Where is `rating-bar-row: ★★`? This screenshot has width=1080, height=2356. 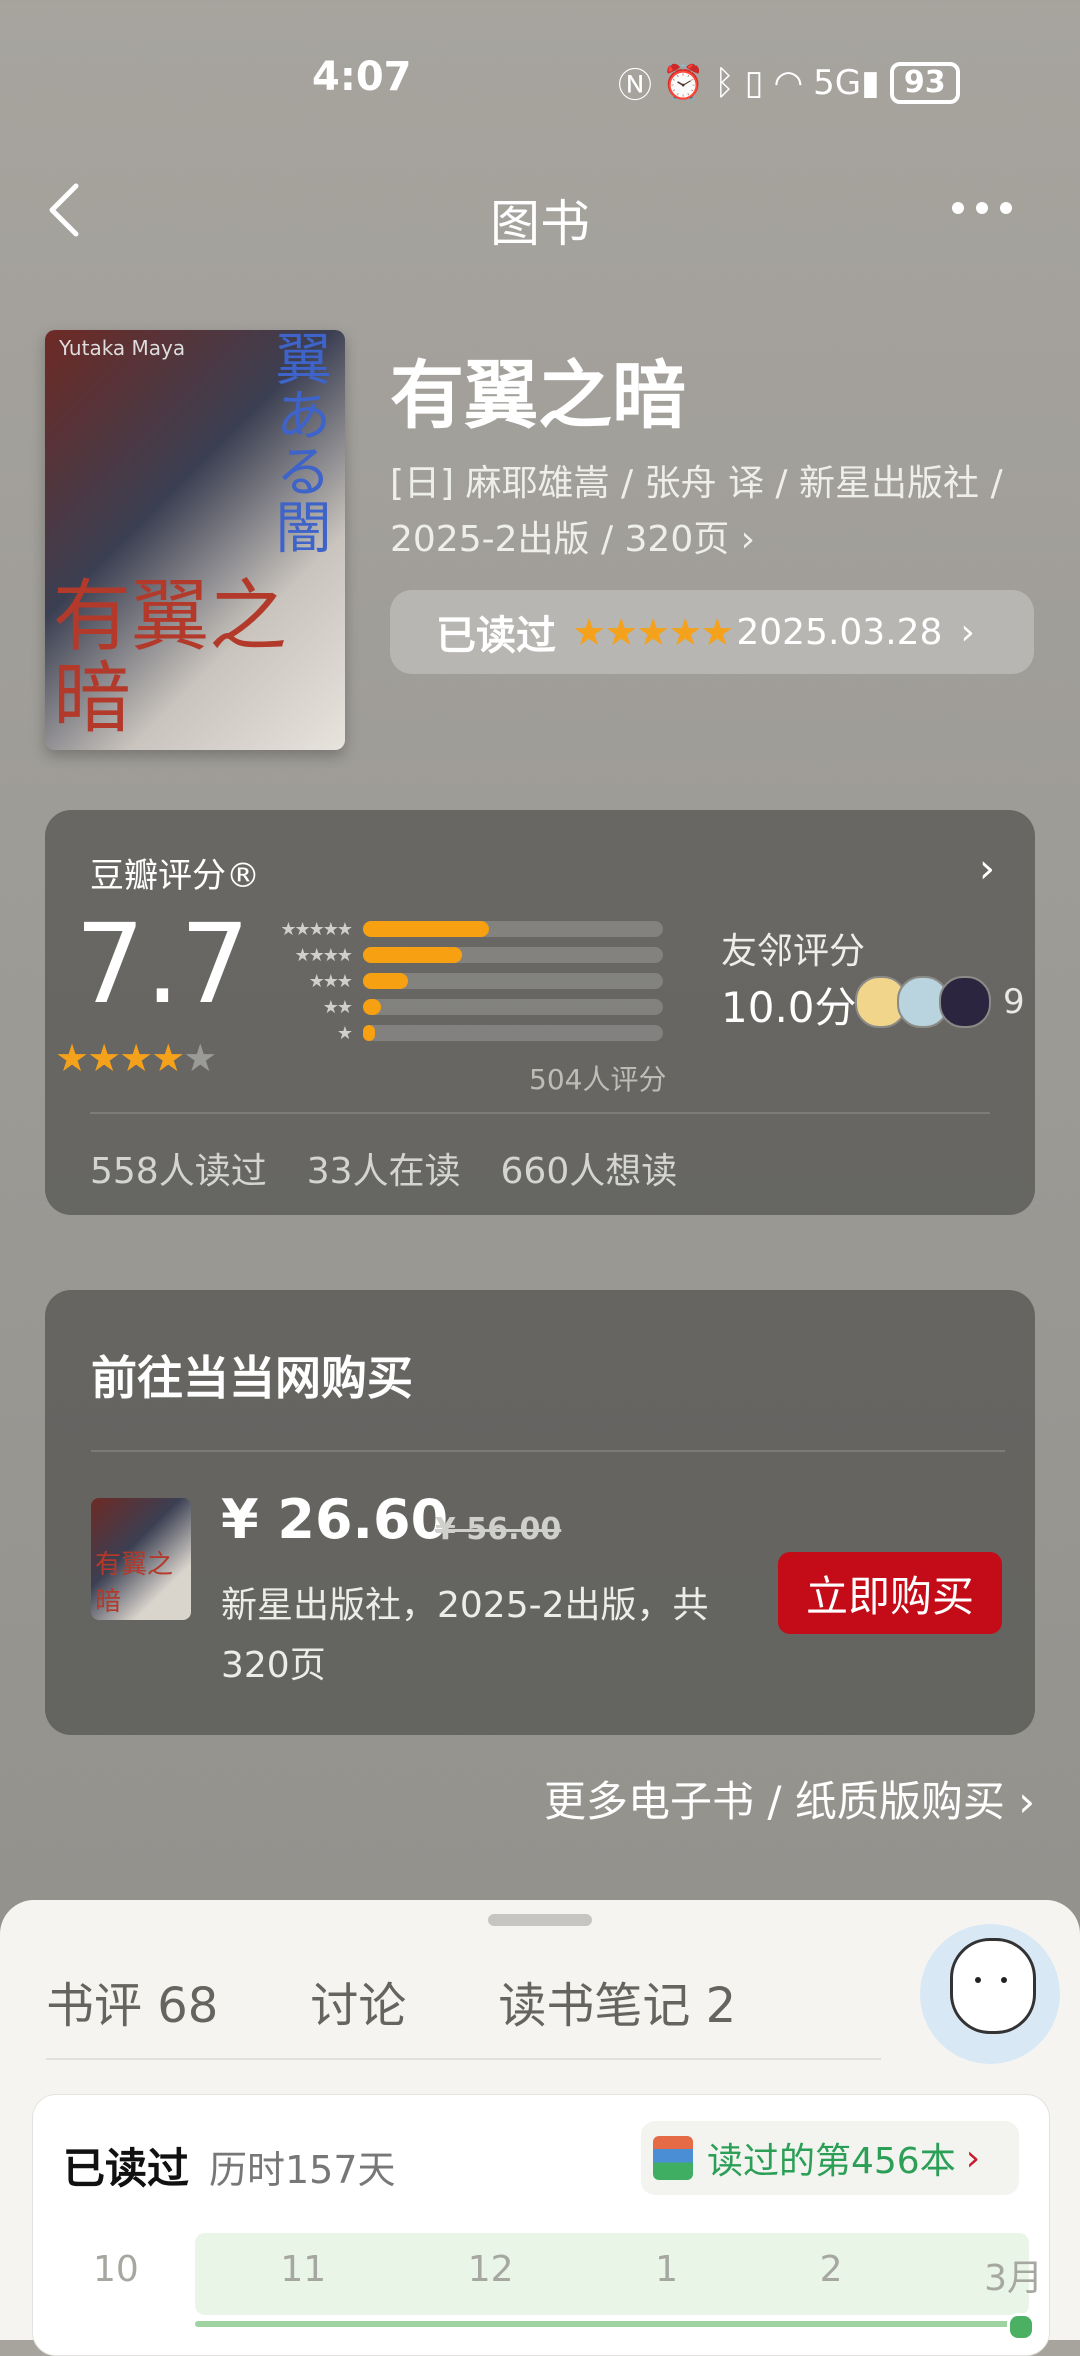 rating-bar-row: ★★ is located at coordinates (465, 1007).